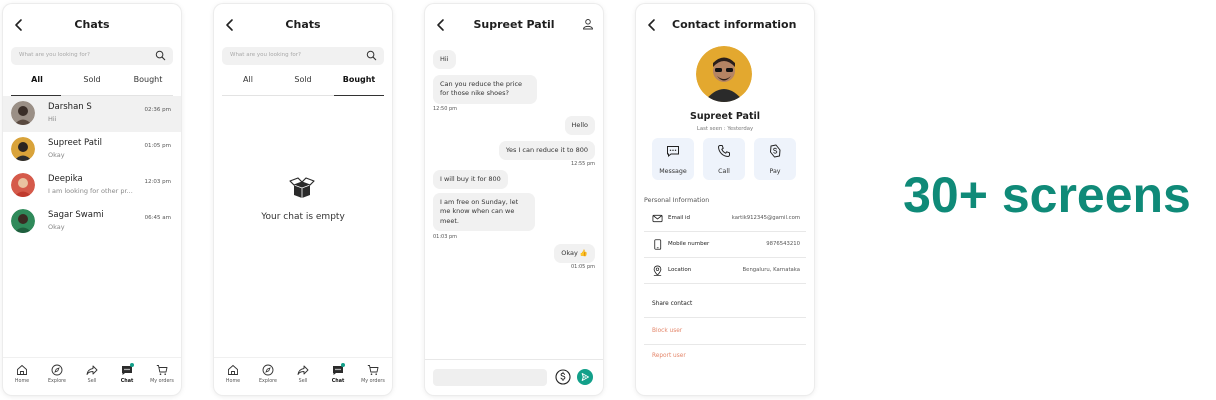 Image resolution: width=1216 pixels, height=400 pixels. Describe the element at coordinates (725, 245) in the screenshot. I see `mobile-row: Mobile number 9876543210` at that location.